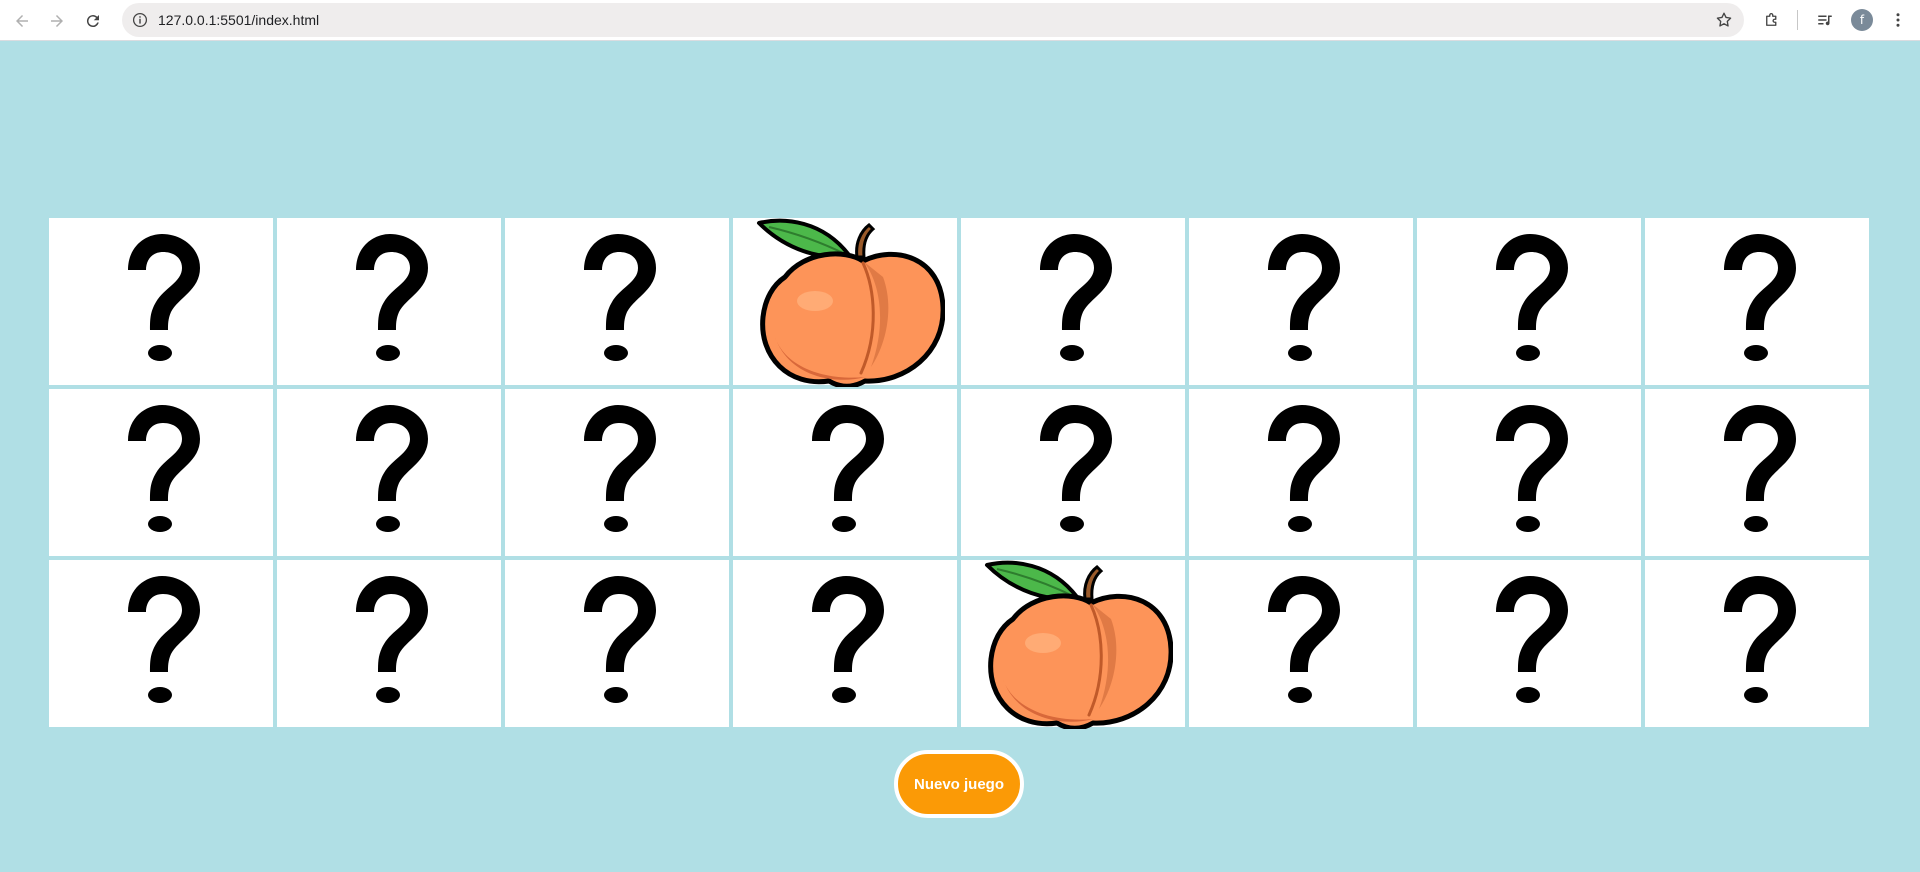 The width and height of the screenshot is (1920, 872). I want to click on toolbar-divider, so click(1797, 20).